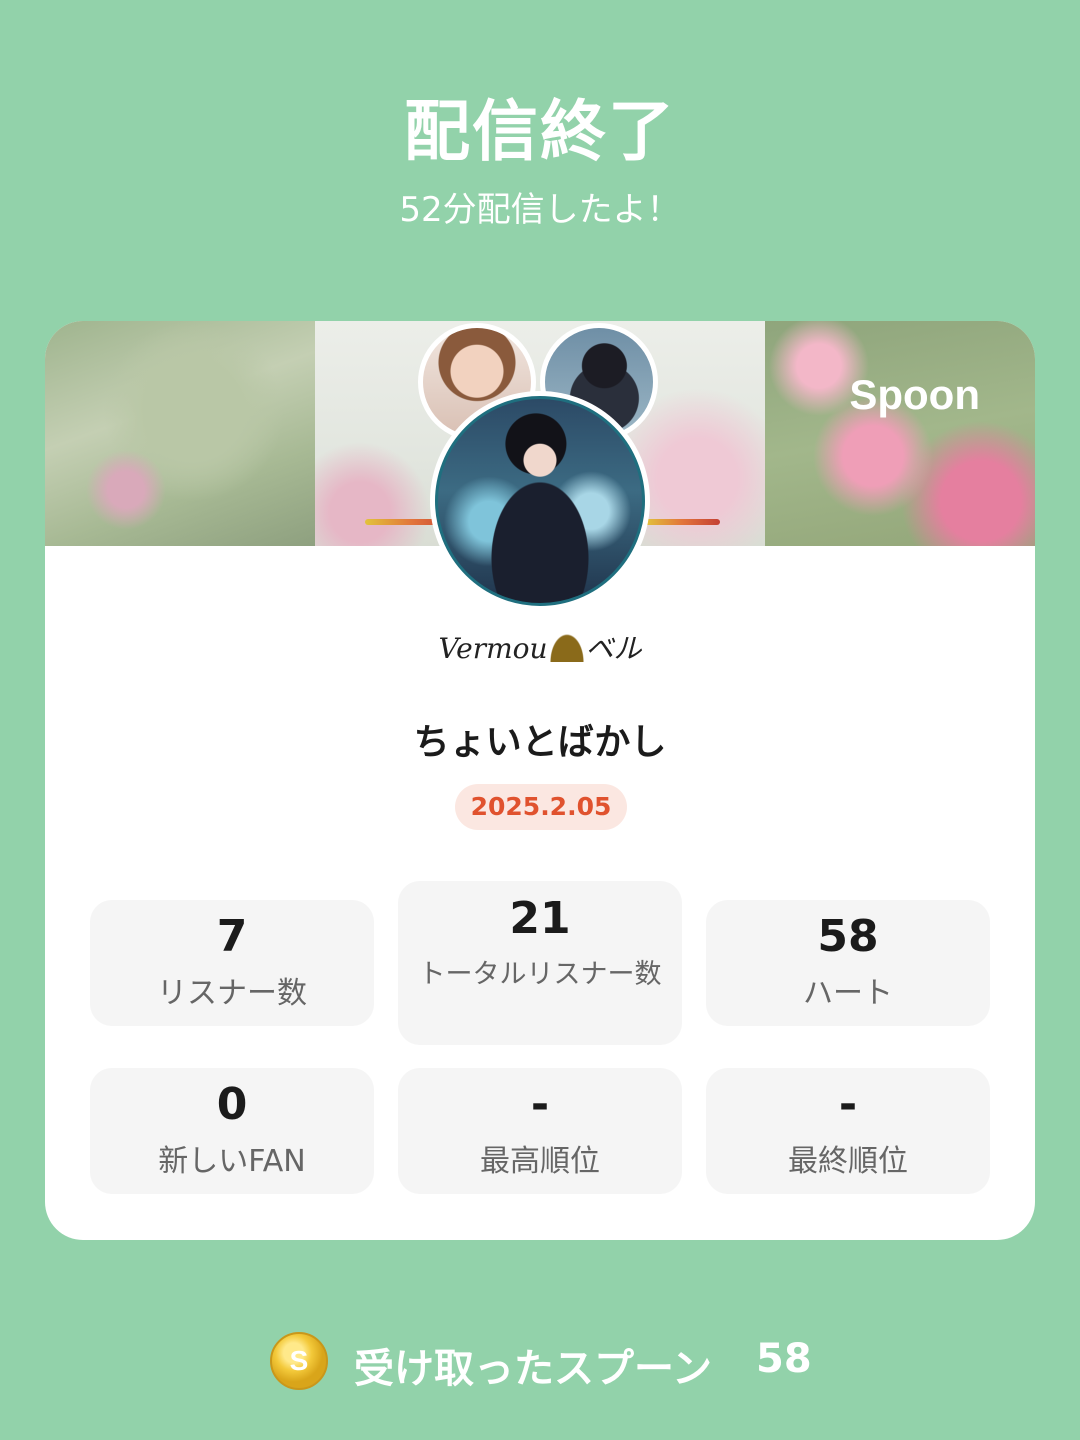 The width and height of the screenshot is (1080, 1440). What do you see at coordinates (848, 963) in the screenshot?
I see `stat-hearts: 58 ハート` at bounding box center [848, 963].